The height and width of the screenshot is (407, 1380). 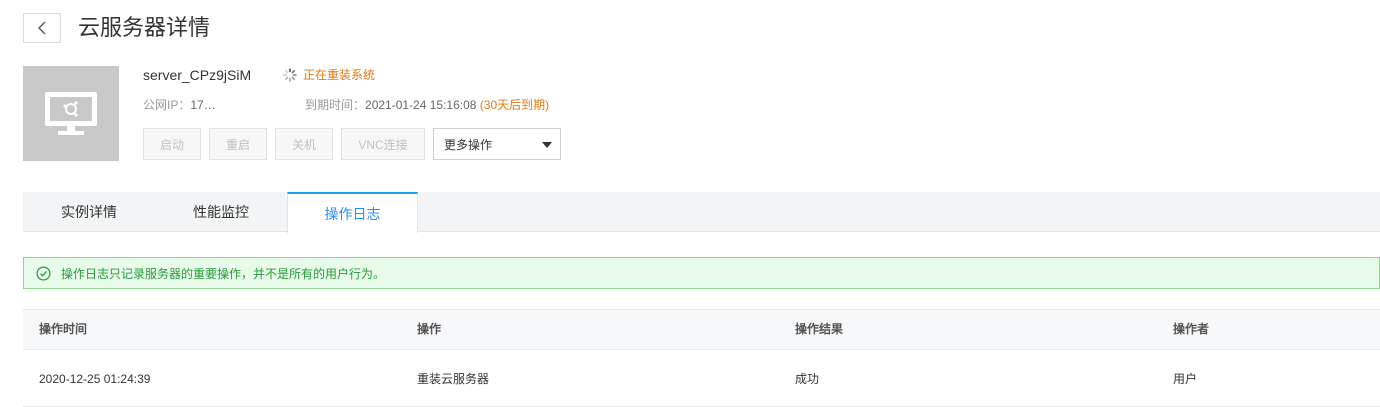 I want to click on expire-value: 2021-01-24 15:16:08, so click(x=421, y=105).